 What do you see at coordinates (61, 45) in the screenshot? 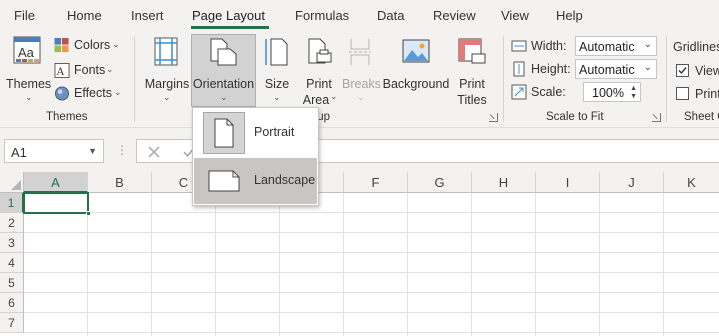
I see `colors-icon` at bounding box center [61, 45].